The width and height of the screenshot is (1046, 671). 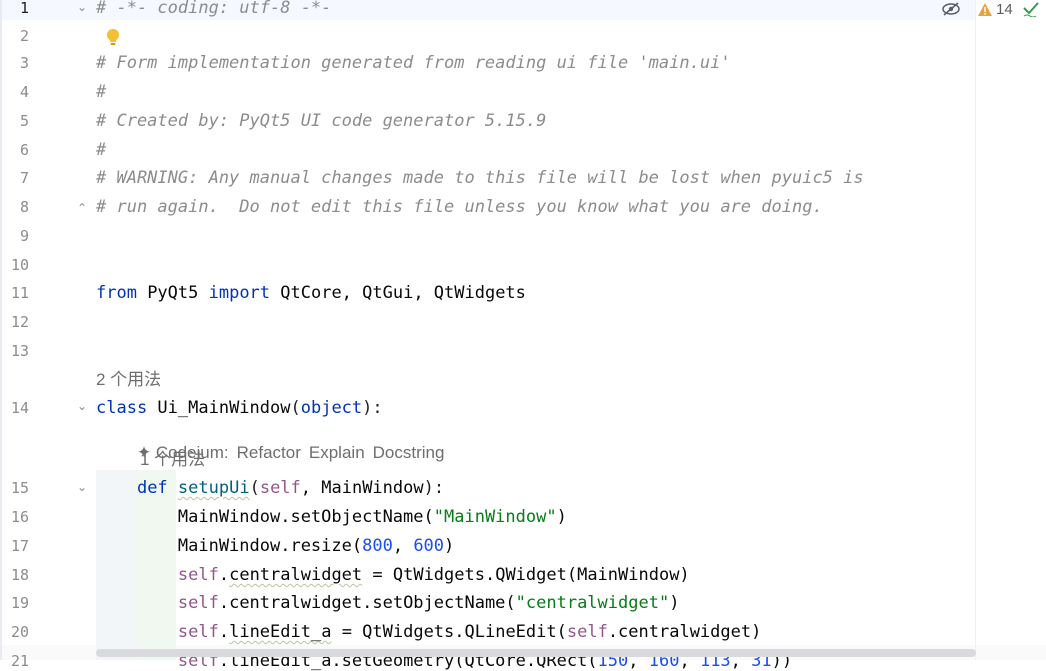 I want to click on line-number: 6, so click(x=14, y=150).